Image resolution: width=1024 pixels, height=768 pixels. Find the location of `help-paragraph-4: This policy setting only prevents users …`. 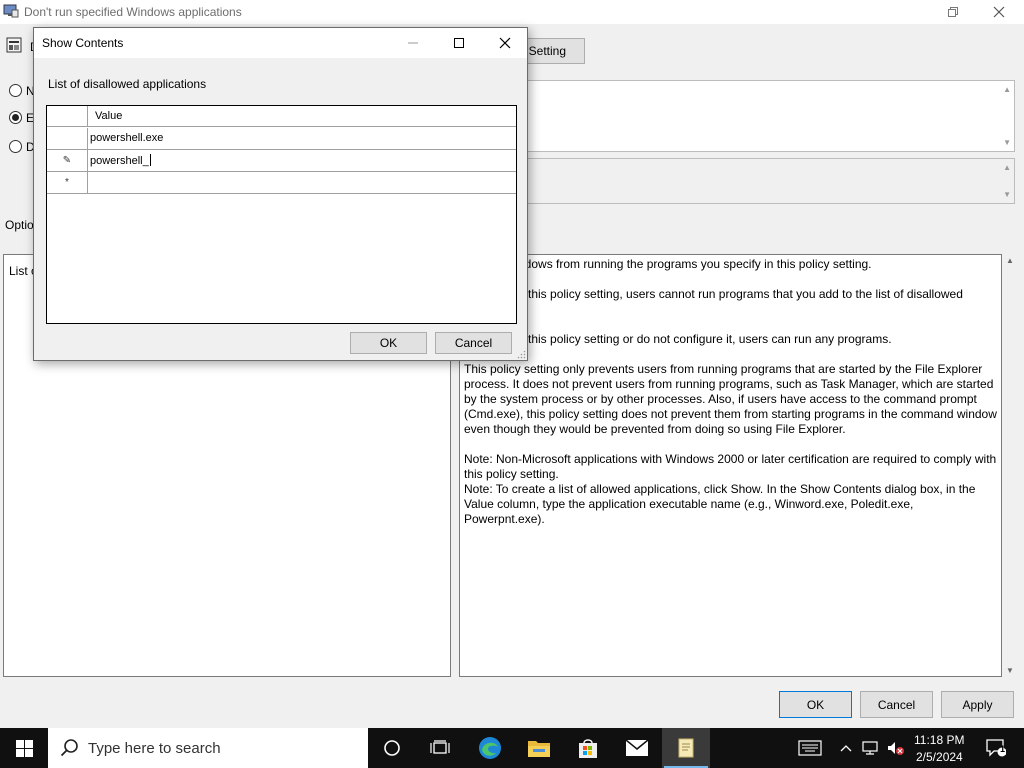

help-paragraph-4: This policy setting only prevents users … is located at coordinates (730, 399).